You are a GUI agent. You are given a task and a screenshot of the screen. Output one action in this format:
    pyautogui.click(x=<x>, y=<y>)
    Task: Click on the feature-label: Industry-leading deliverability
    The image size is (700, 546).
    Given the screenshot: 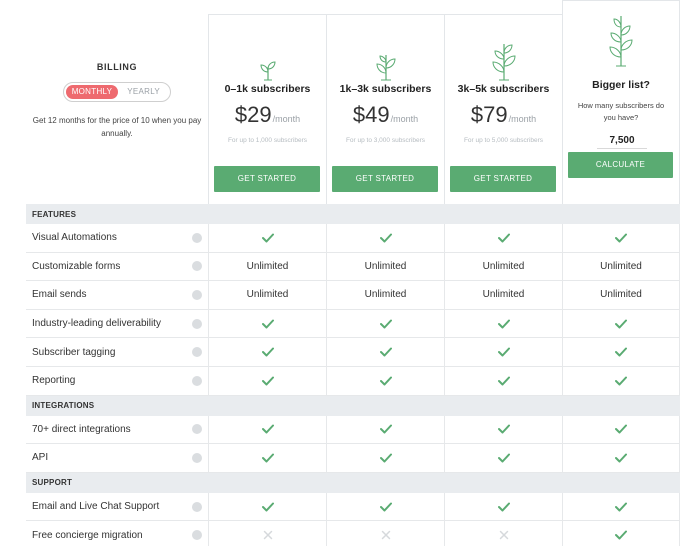 What is the action you would take?
    pyautogui.click(x=96, y=324)
    